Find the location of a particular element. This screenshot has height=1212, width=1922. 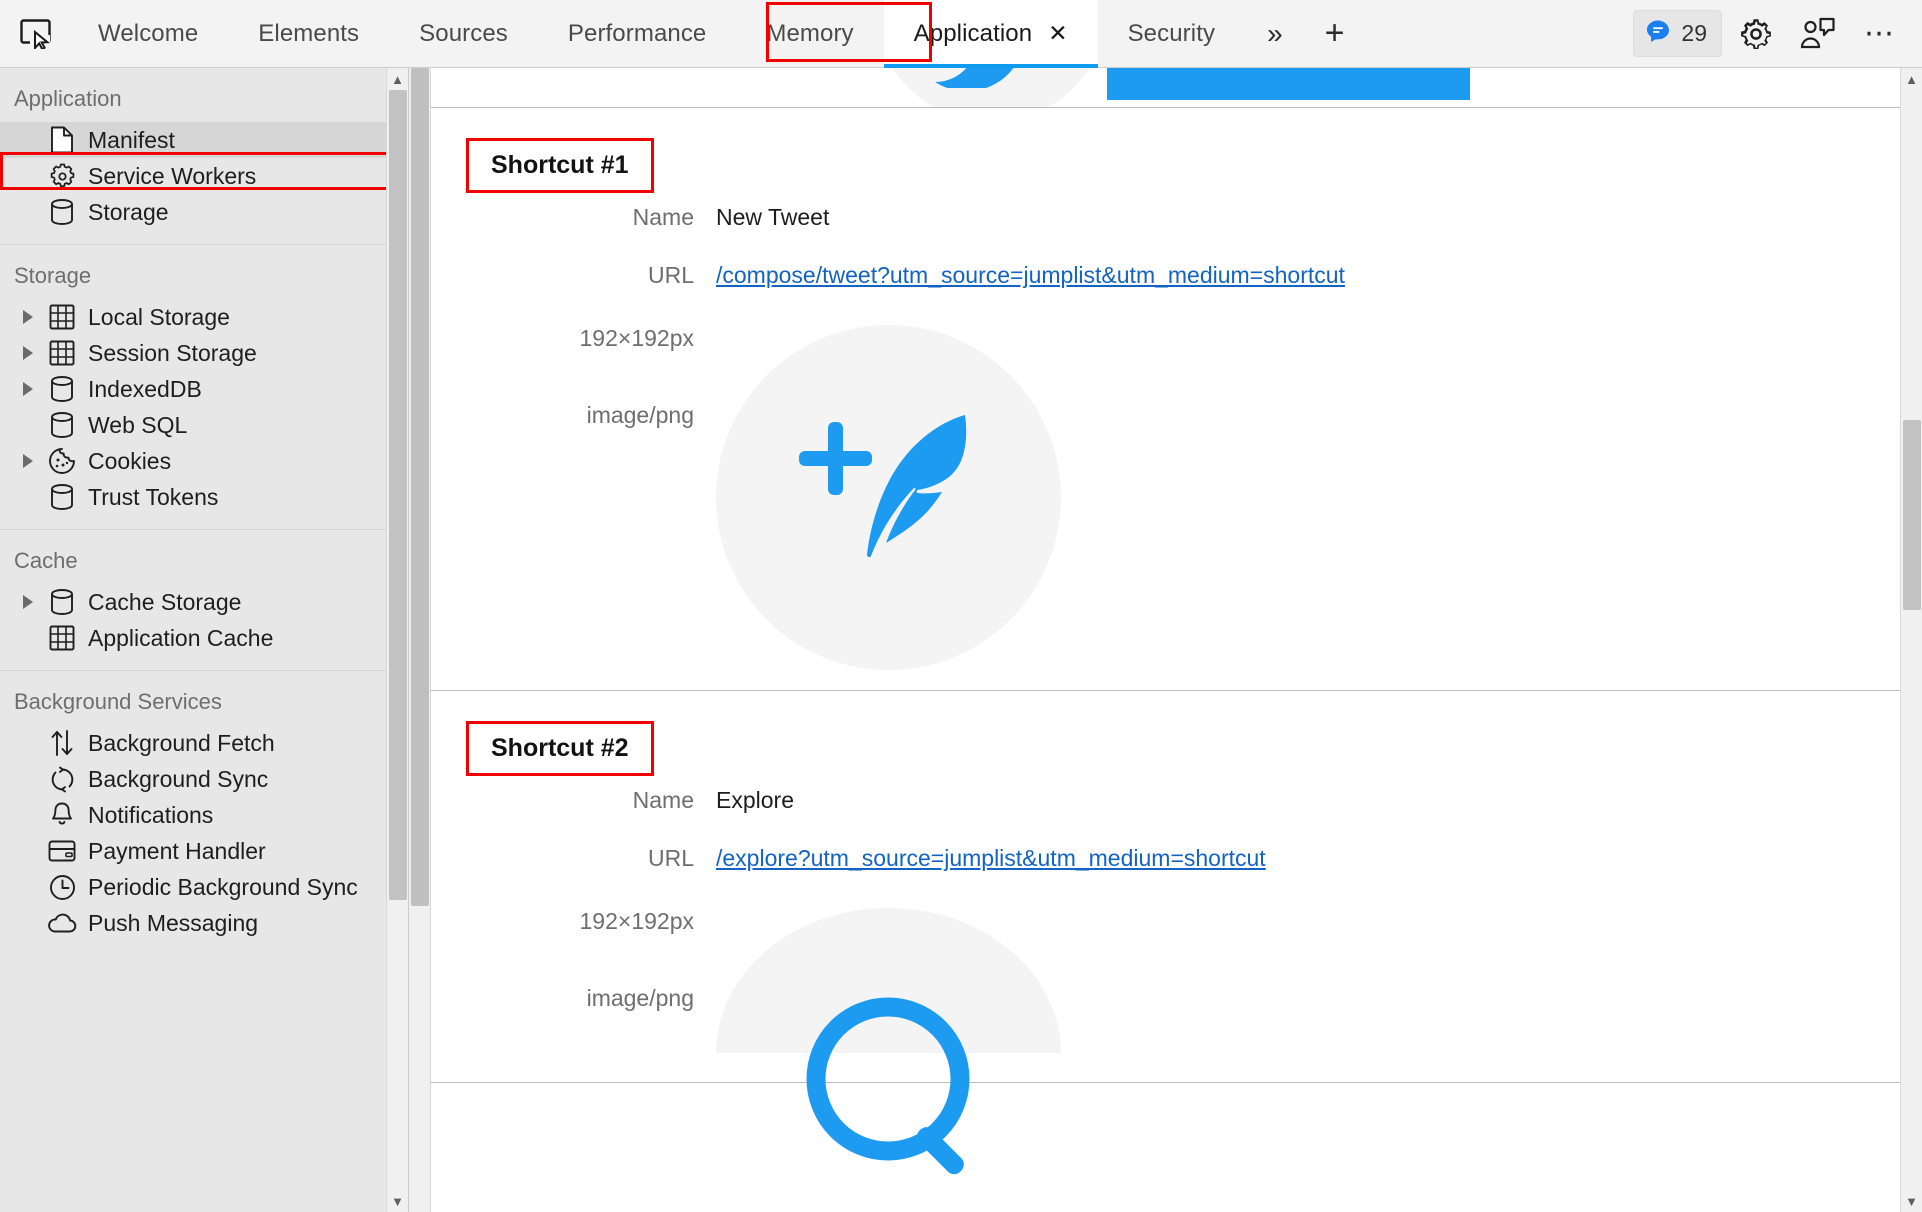

sidebar-item-notifications: Notifications is located at coordinates (204, 815).